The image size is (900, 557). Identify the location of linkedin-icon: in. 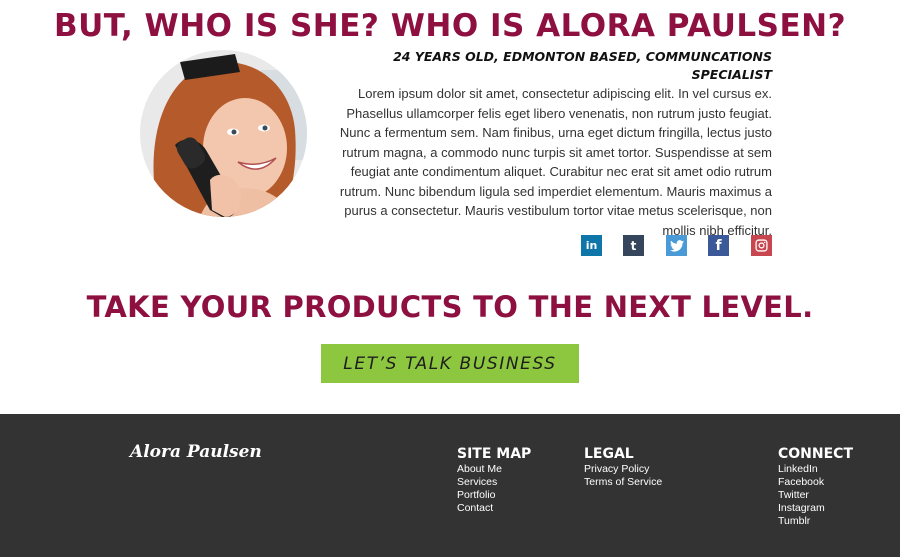
(591, 245).